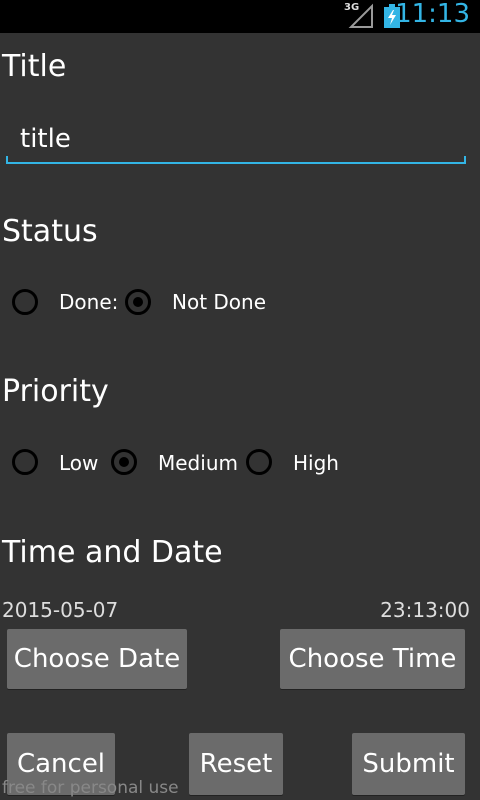 Image resolution: width=480 pixels, height=800 pixels. Describe the element at coordinates (138, 302) in the screenshot. I see `status-not-done-radio` at that location.